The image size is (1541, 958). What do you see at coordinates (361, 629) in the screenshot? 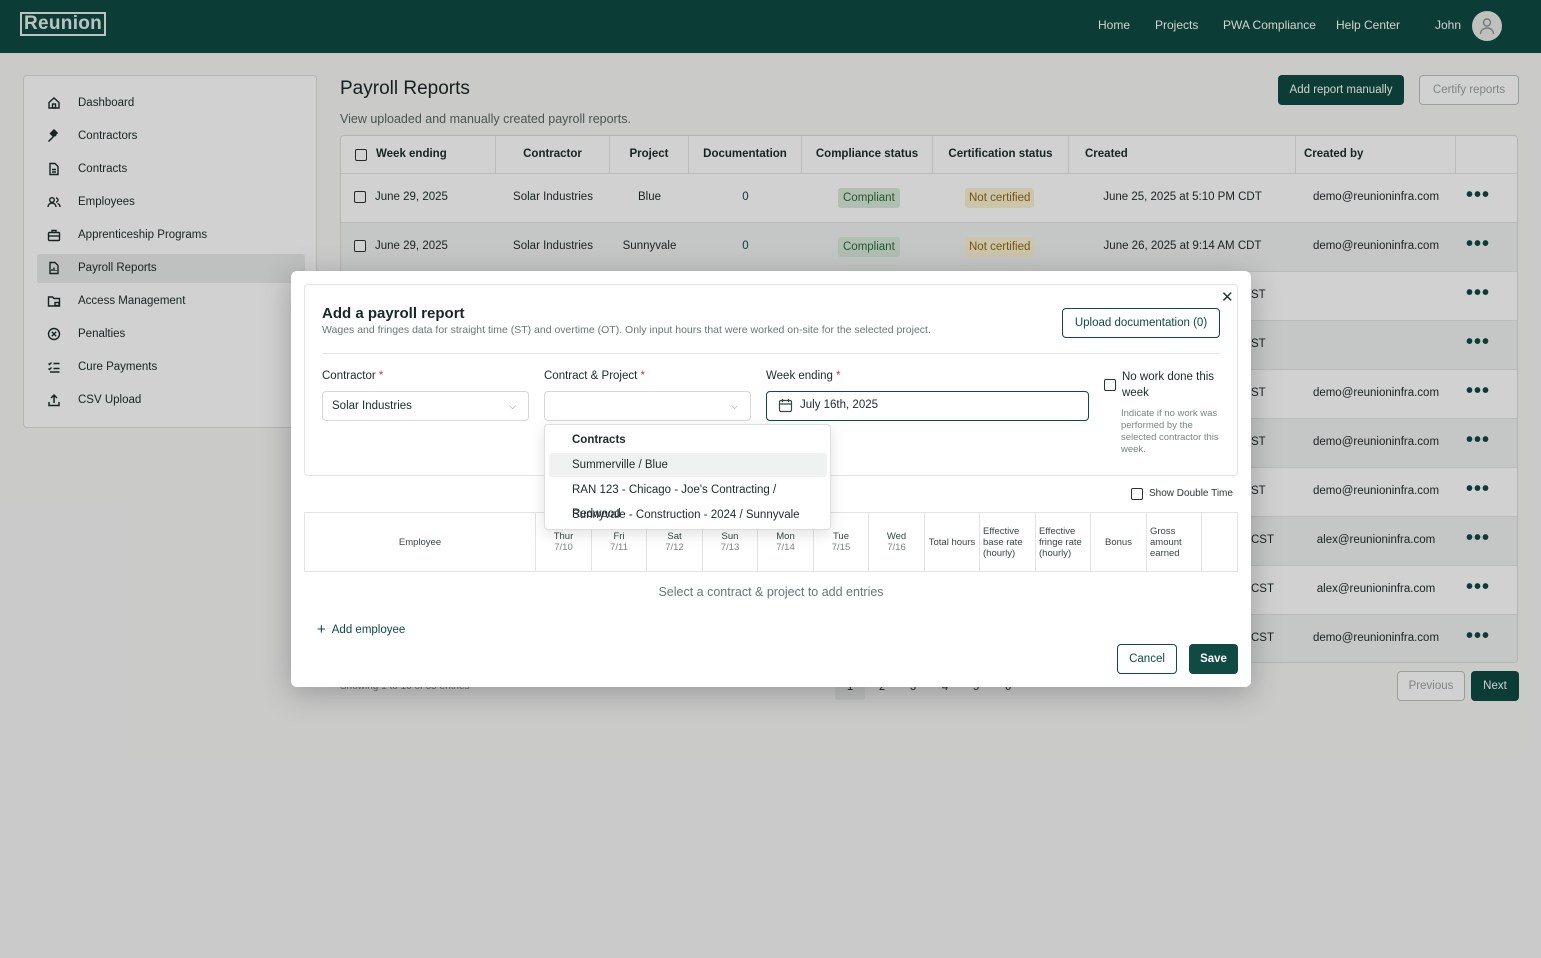
I see `add-employee-button: + Add employee` at bounding box center [361, 629].